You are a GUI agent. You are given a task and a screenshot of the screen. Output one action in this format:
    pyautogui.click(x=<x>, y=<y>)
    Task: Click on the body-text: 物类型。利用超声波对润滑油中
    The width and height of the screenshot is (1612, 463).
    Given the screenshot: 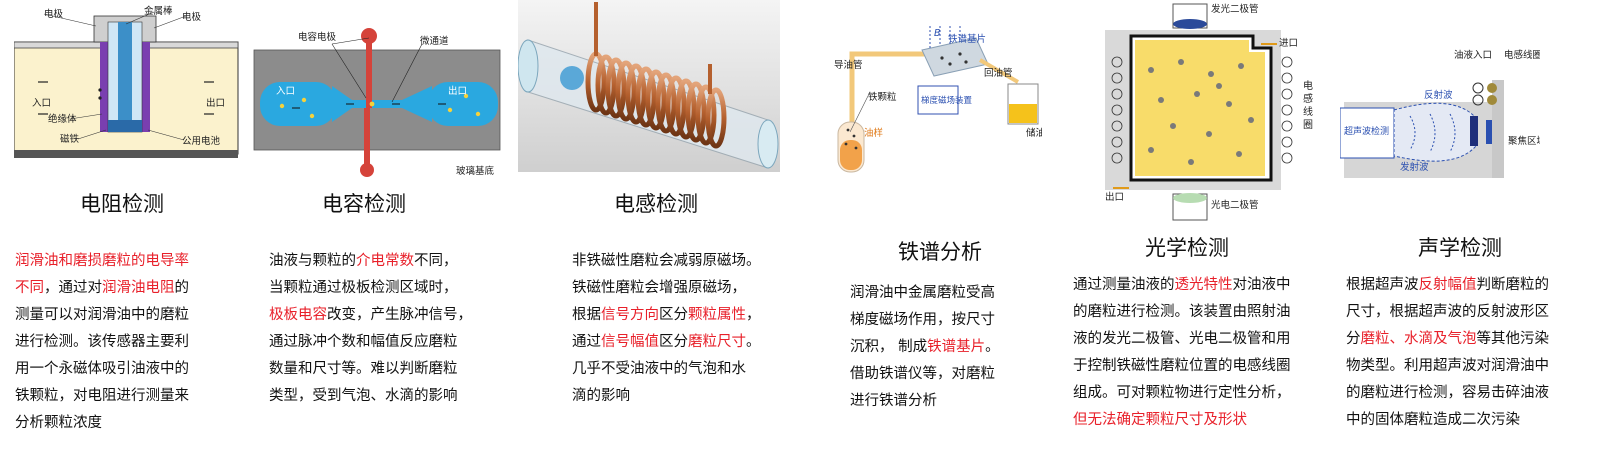 What is the action you would take?
    pyautogui.click(x=1447, y=366)
    